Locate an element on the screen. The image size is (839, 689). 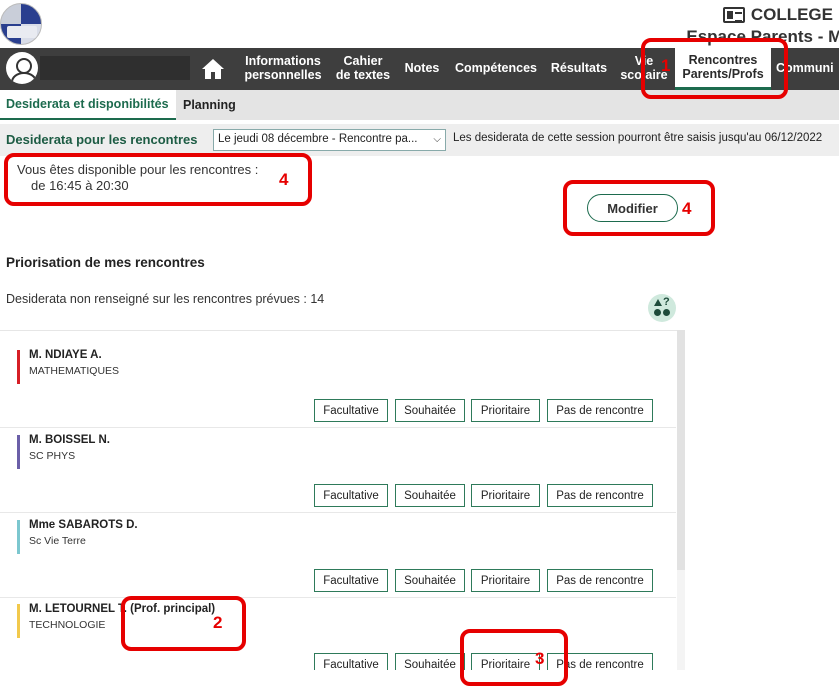
teacher-subject: MATHEMATIQUES is located at coordinates (74, 371).